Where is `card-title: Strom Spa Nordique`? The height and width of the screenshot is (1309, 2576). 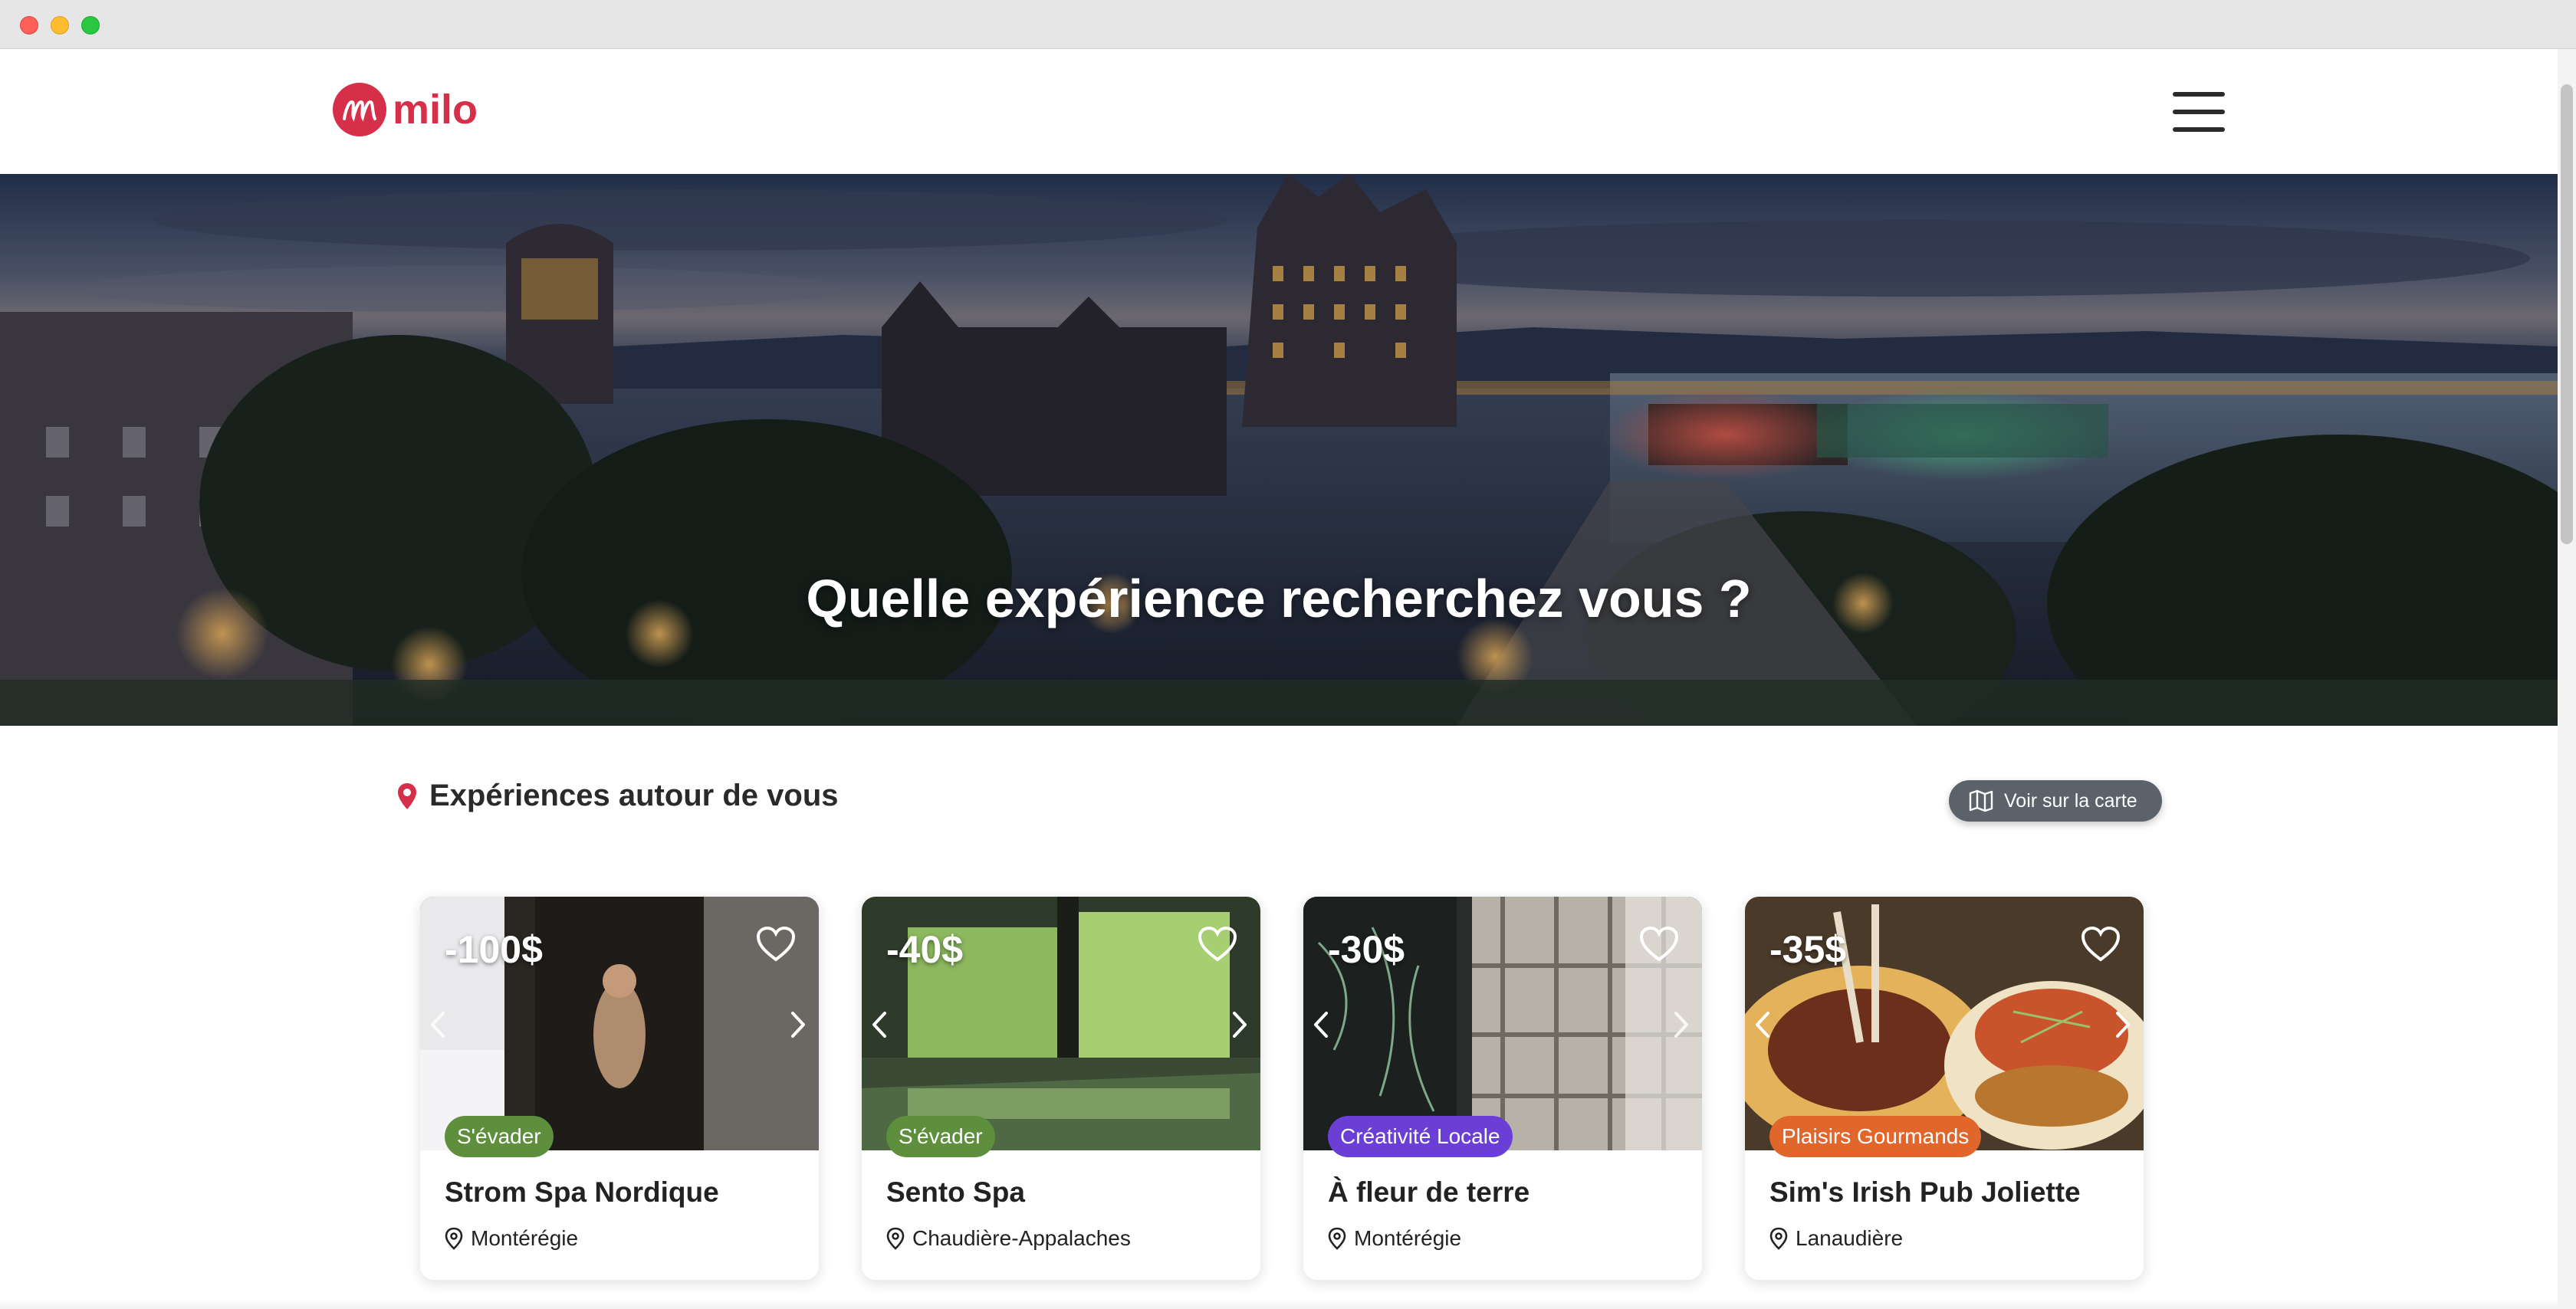 card-title: Strom Spa Nordique is located at coordinates (582, 1192).